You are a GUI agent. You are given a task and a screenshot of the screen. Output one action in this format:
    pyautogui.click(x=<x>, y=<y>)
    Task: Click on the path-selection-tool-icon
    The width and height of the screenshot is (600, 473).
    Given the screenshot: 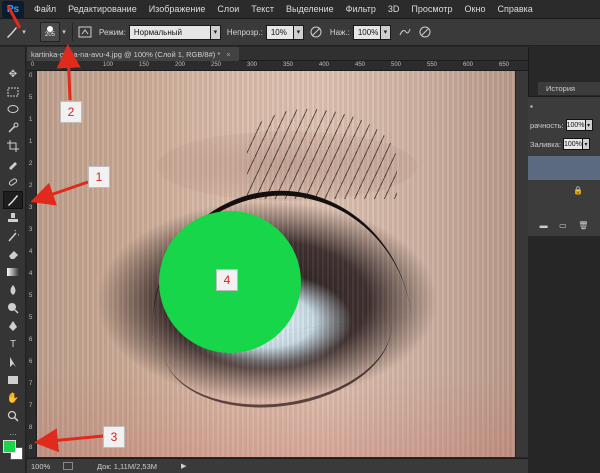 What is the action you would take?
    pyautogui.click(x=13, y=362)
    